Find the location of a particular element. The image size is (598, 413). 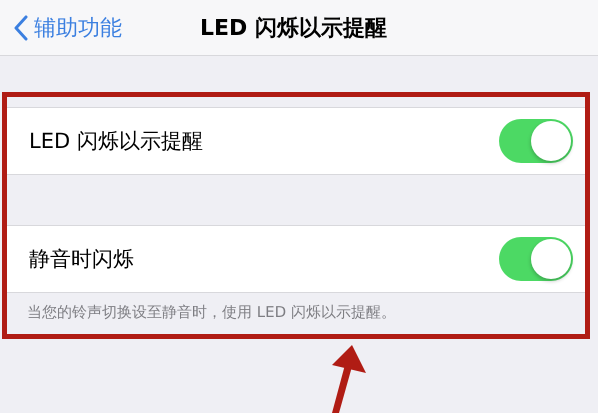

setting-label: 静音时闪烁 is located at coordinates (81, 259).